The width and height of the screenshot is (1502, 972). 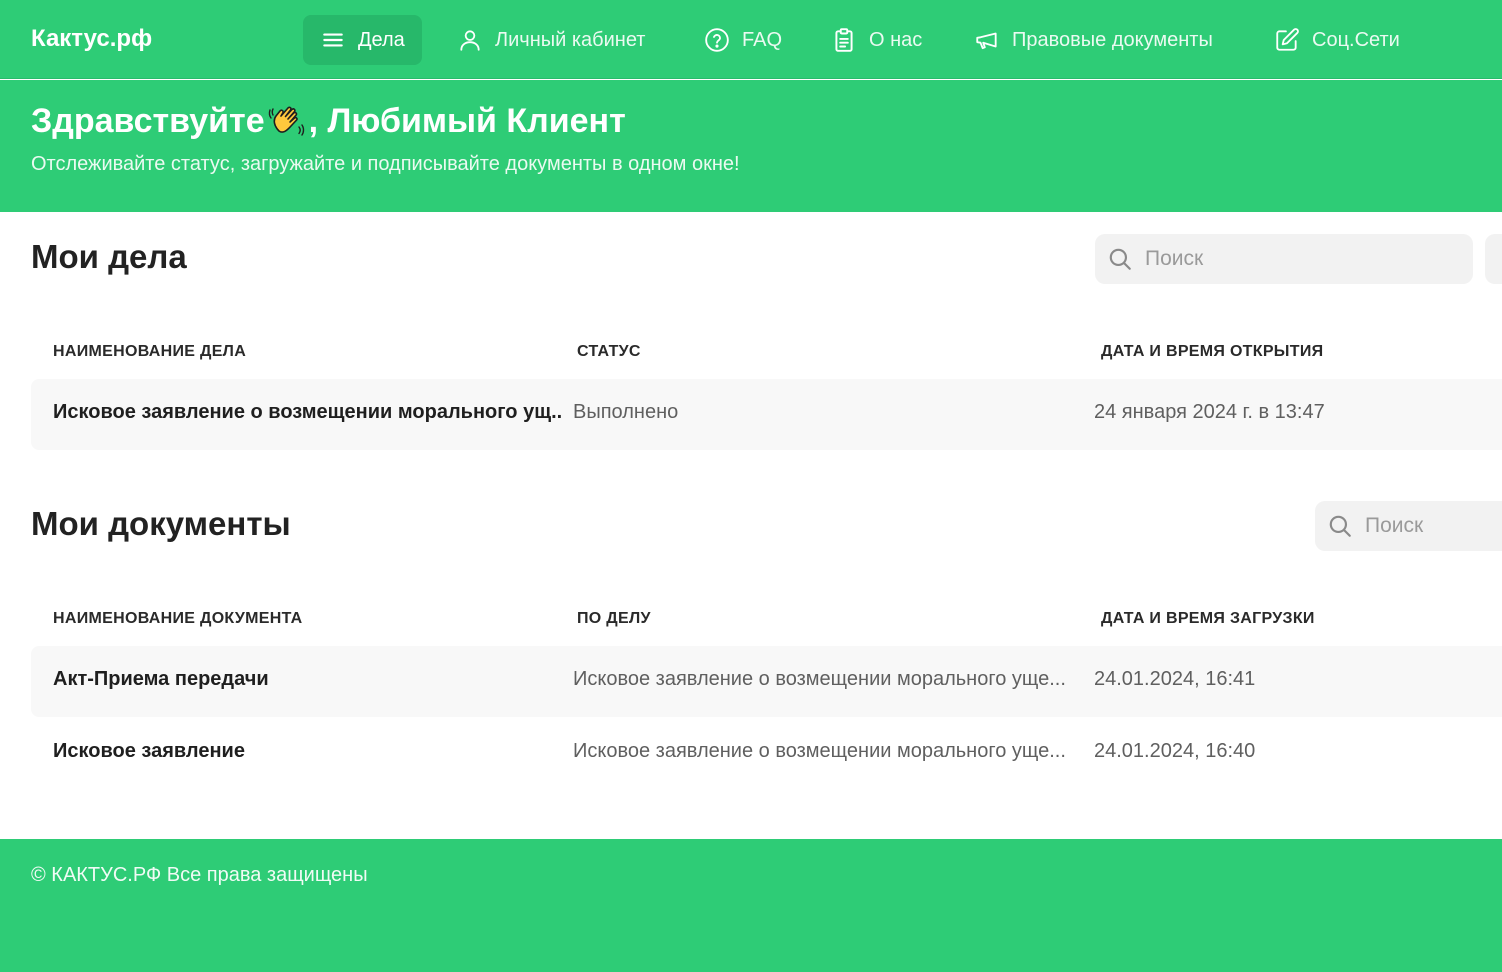 What do you see at coordinates (91, 39) in the screenshot?
I see `brand-logo: Кактус.рф` at bounding box center [91, 39].